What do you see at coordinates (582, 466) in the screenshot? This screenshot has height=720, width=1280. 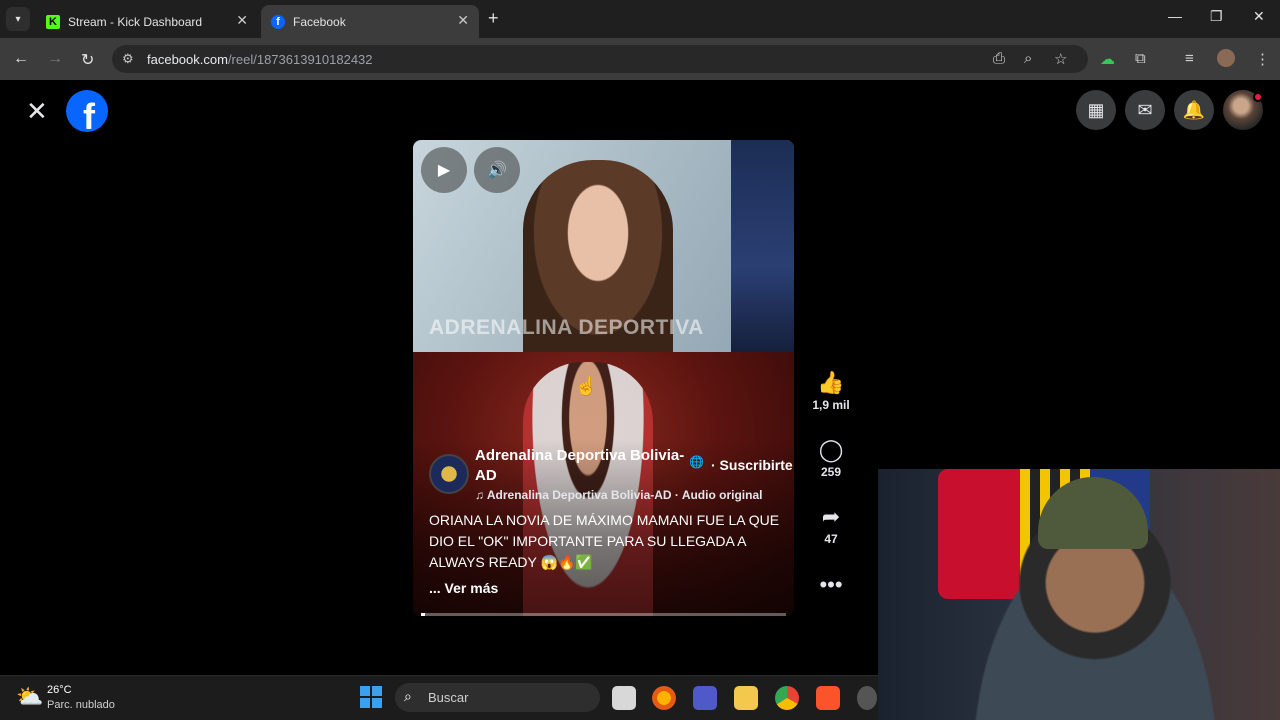 I see `page-name-link: Adrenalina Deportiva Bolivia-AD` at bounding box center [582, 466].